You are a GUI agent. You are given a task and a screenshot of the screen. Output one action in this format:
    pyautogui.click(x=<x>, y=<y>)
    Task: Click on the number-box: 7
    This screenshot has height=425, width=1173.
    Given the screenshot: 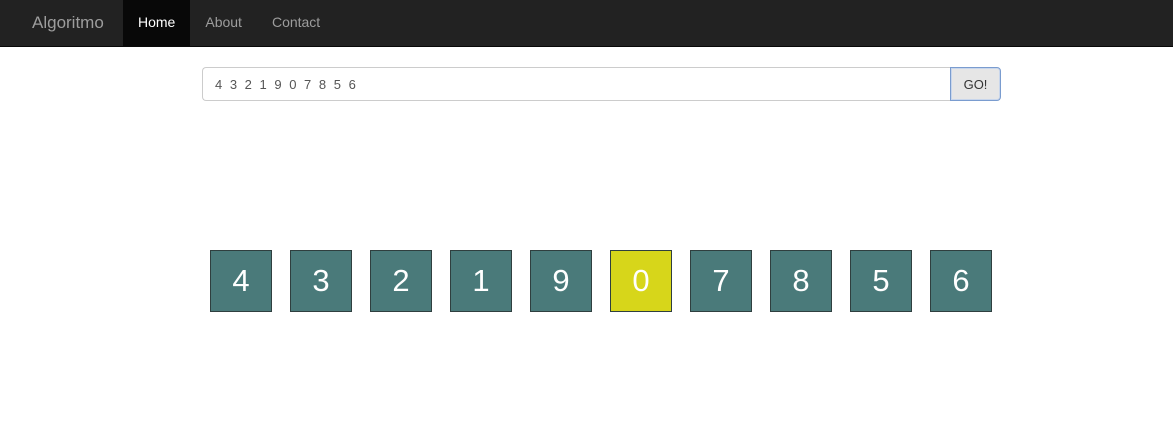 What is the action you would take?
    pyautogui.click(x=721, y=281)
    